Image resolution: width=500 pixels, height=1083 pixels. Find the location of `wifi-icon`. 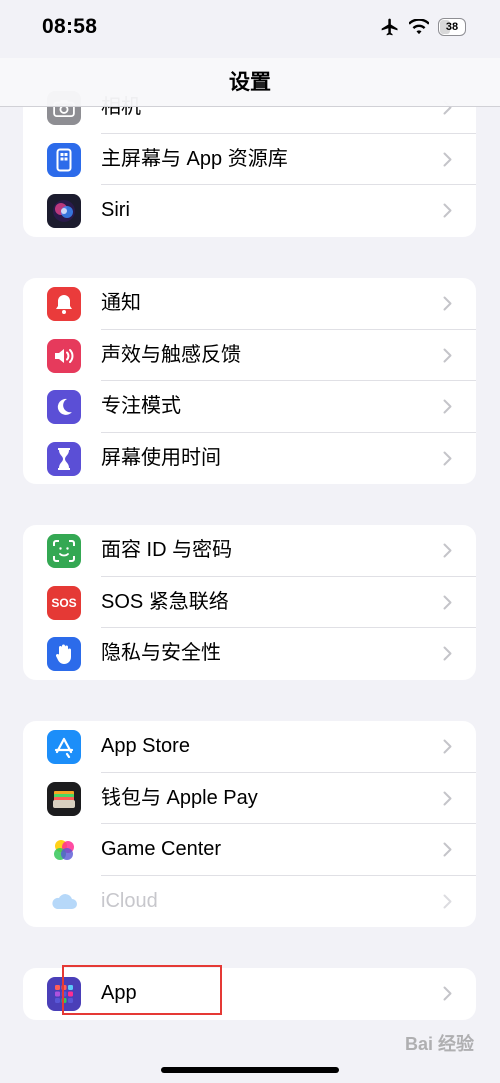

wifi-icon is located at coordinates (419, 27).